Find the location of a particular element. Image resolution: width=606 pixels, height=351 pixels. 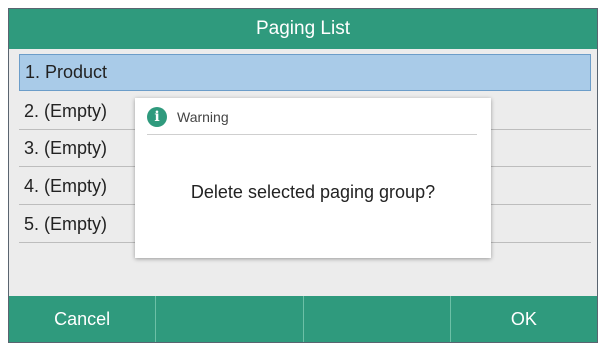

softkey-label: OK is located at coordinates (523, 318).